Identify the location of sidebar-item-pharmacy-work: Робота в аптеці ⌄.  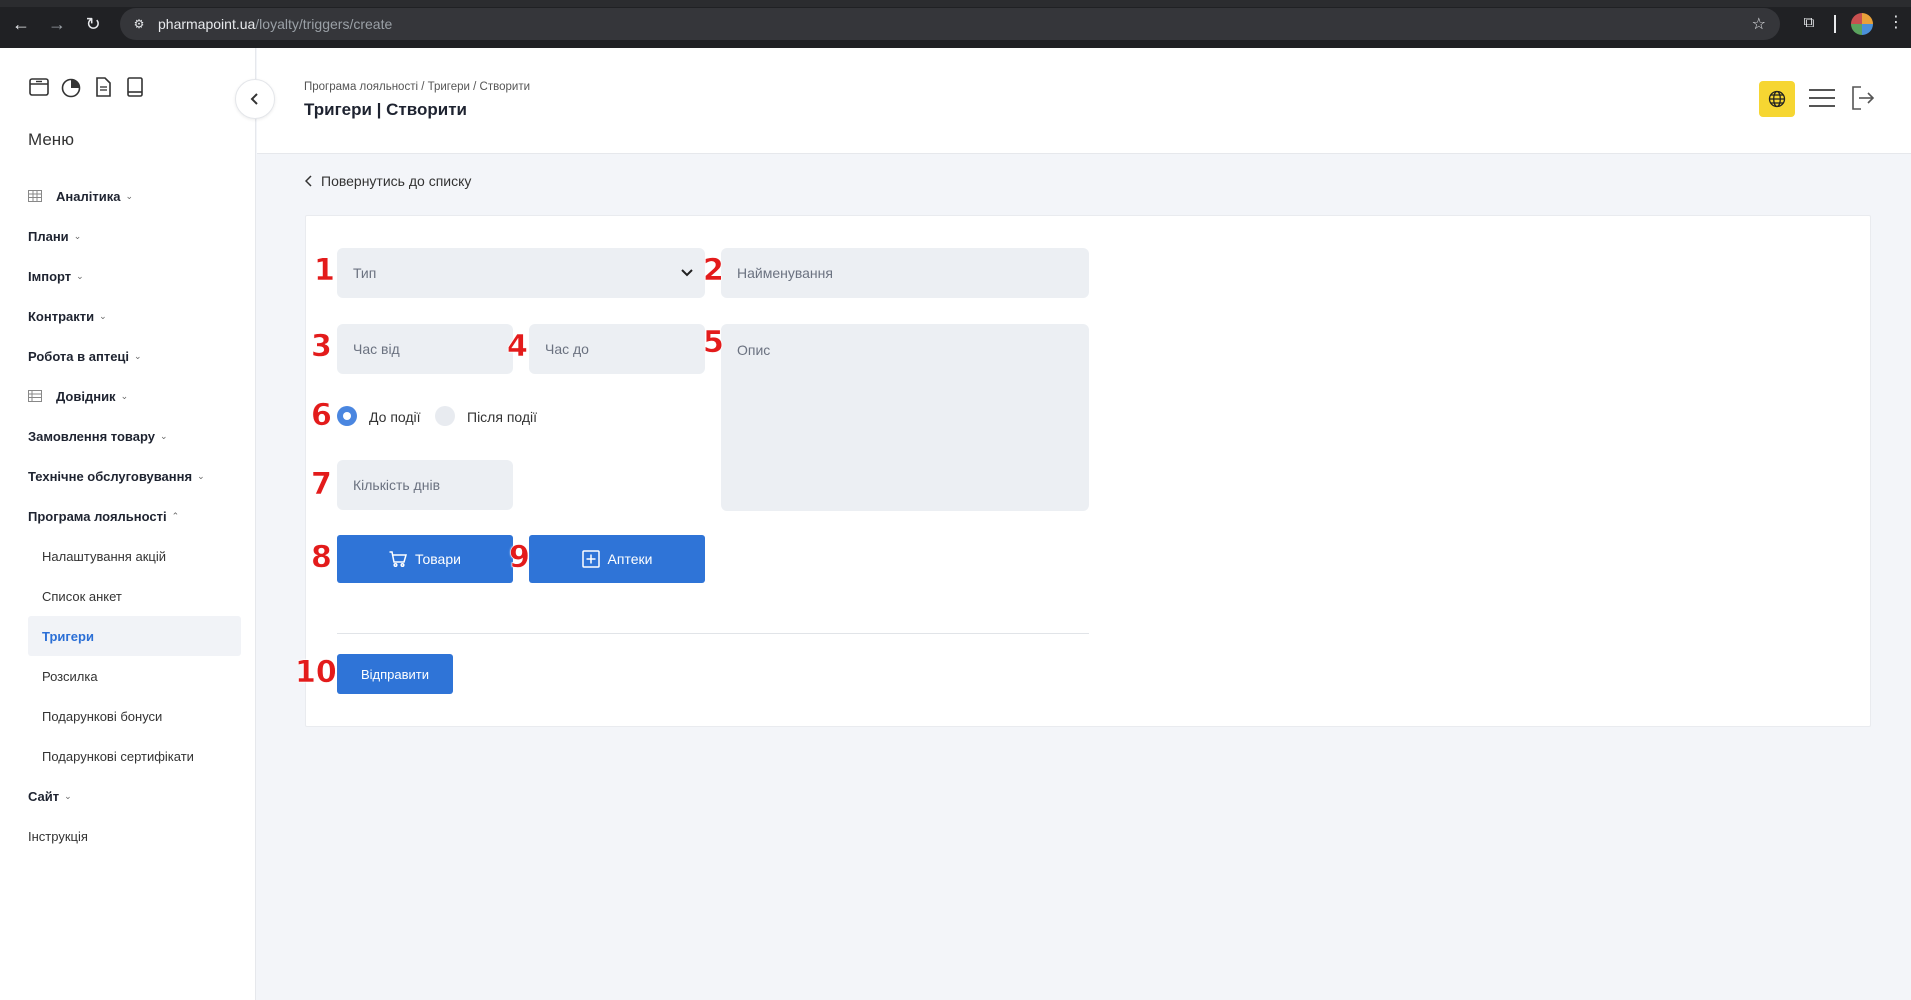
(128, 356).